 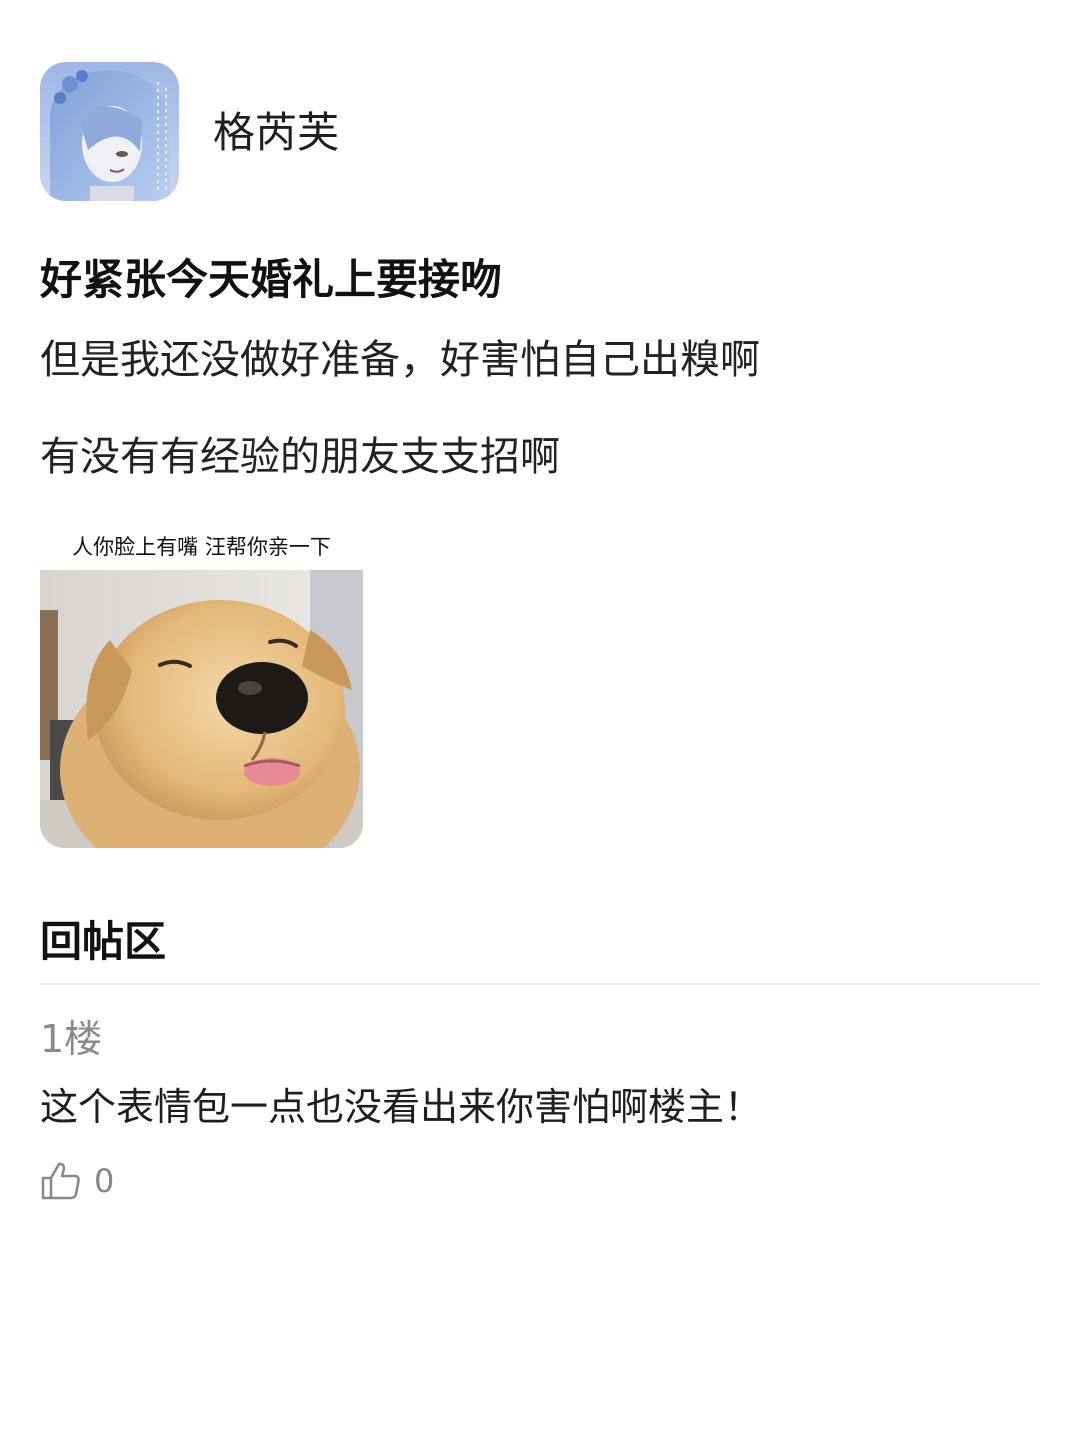 What do you see at coordinates (201, 547) in the screenshot?
I see `meme-caption: 人你脸上有嘴 汪帮你亲一下` at bounding box center [201, 547].